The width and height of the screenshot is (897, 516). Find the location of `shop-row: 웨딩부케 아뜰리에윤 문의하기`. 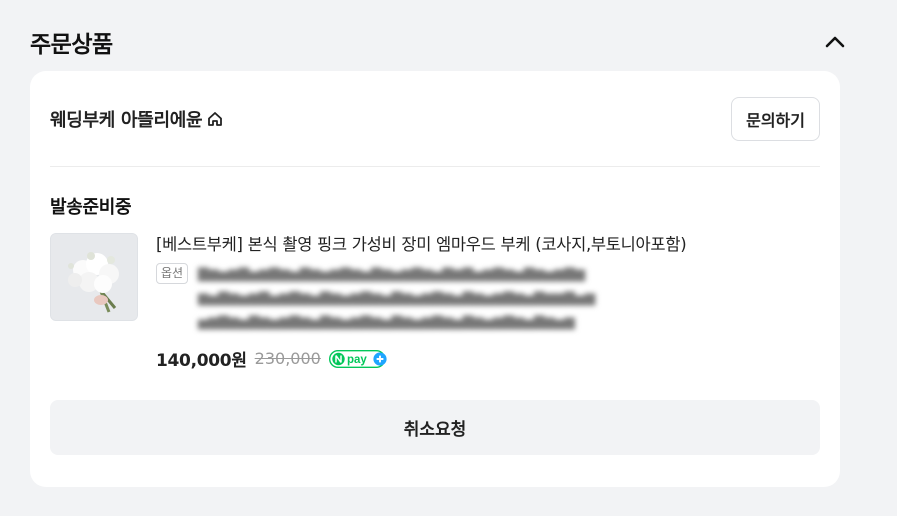

shop-row: 웨딩부케 아뜰리에윤 문의하기 is located at coordinates (435, 118).